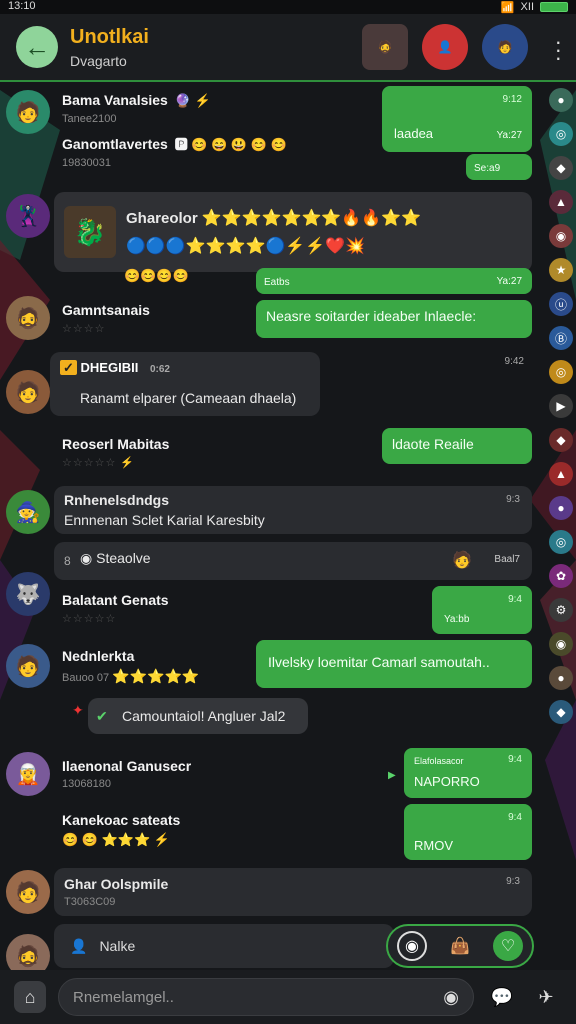  What do you see at coordinates (121, 830) in the screenshot?
I see `incoming-message: Kanekoac sateats 😊 😊 ⭐⭐⭐ ⚡` at bounding box center [121, 830].